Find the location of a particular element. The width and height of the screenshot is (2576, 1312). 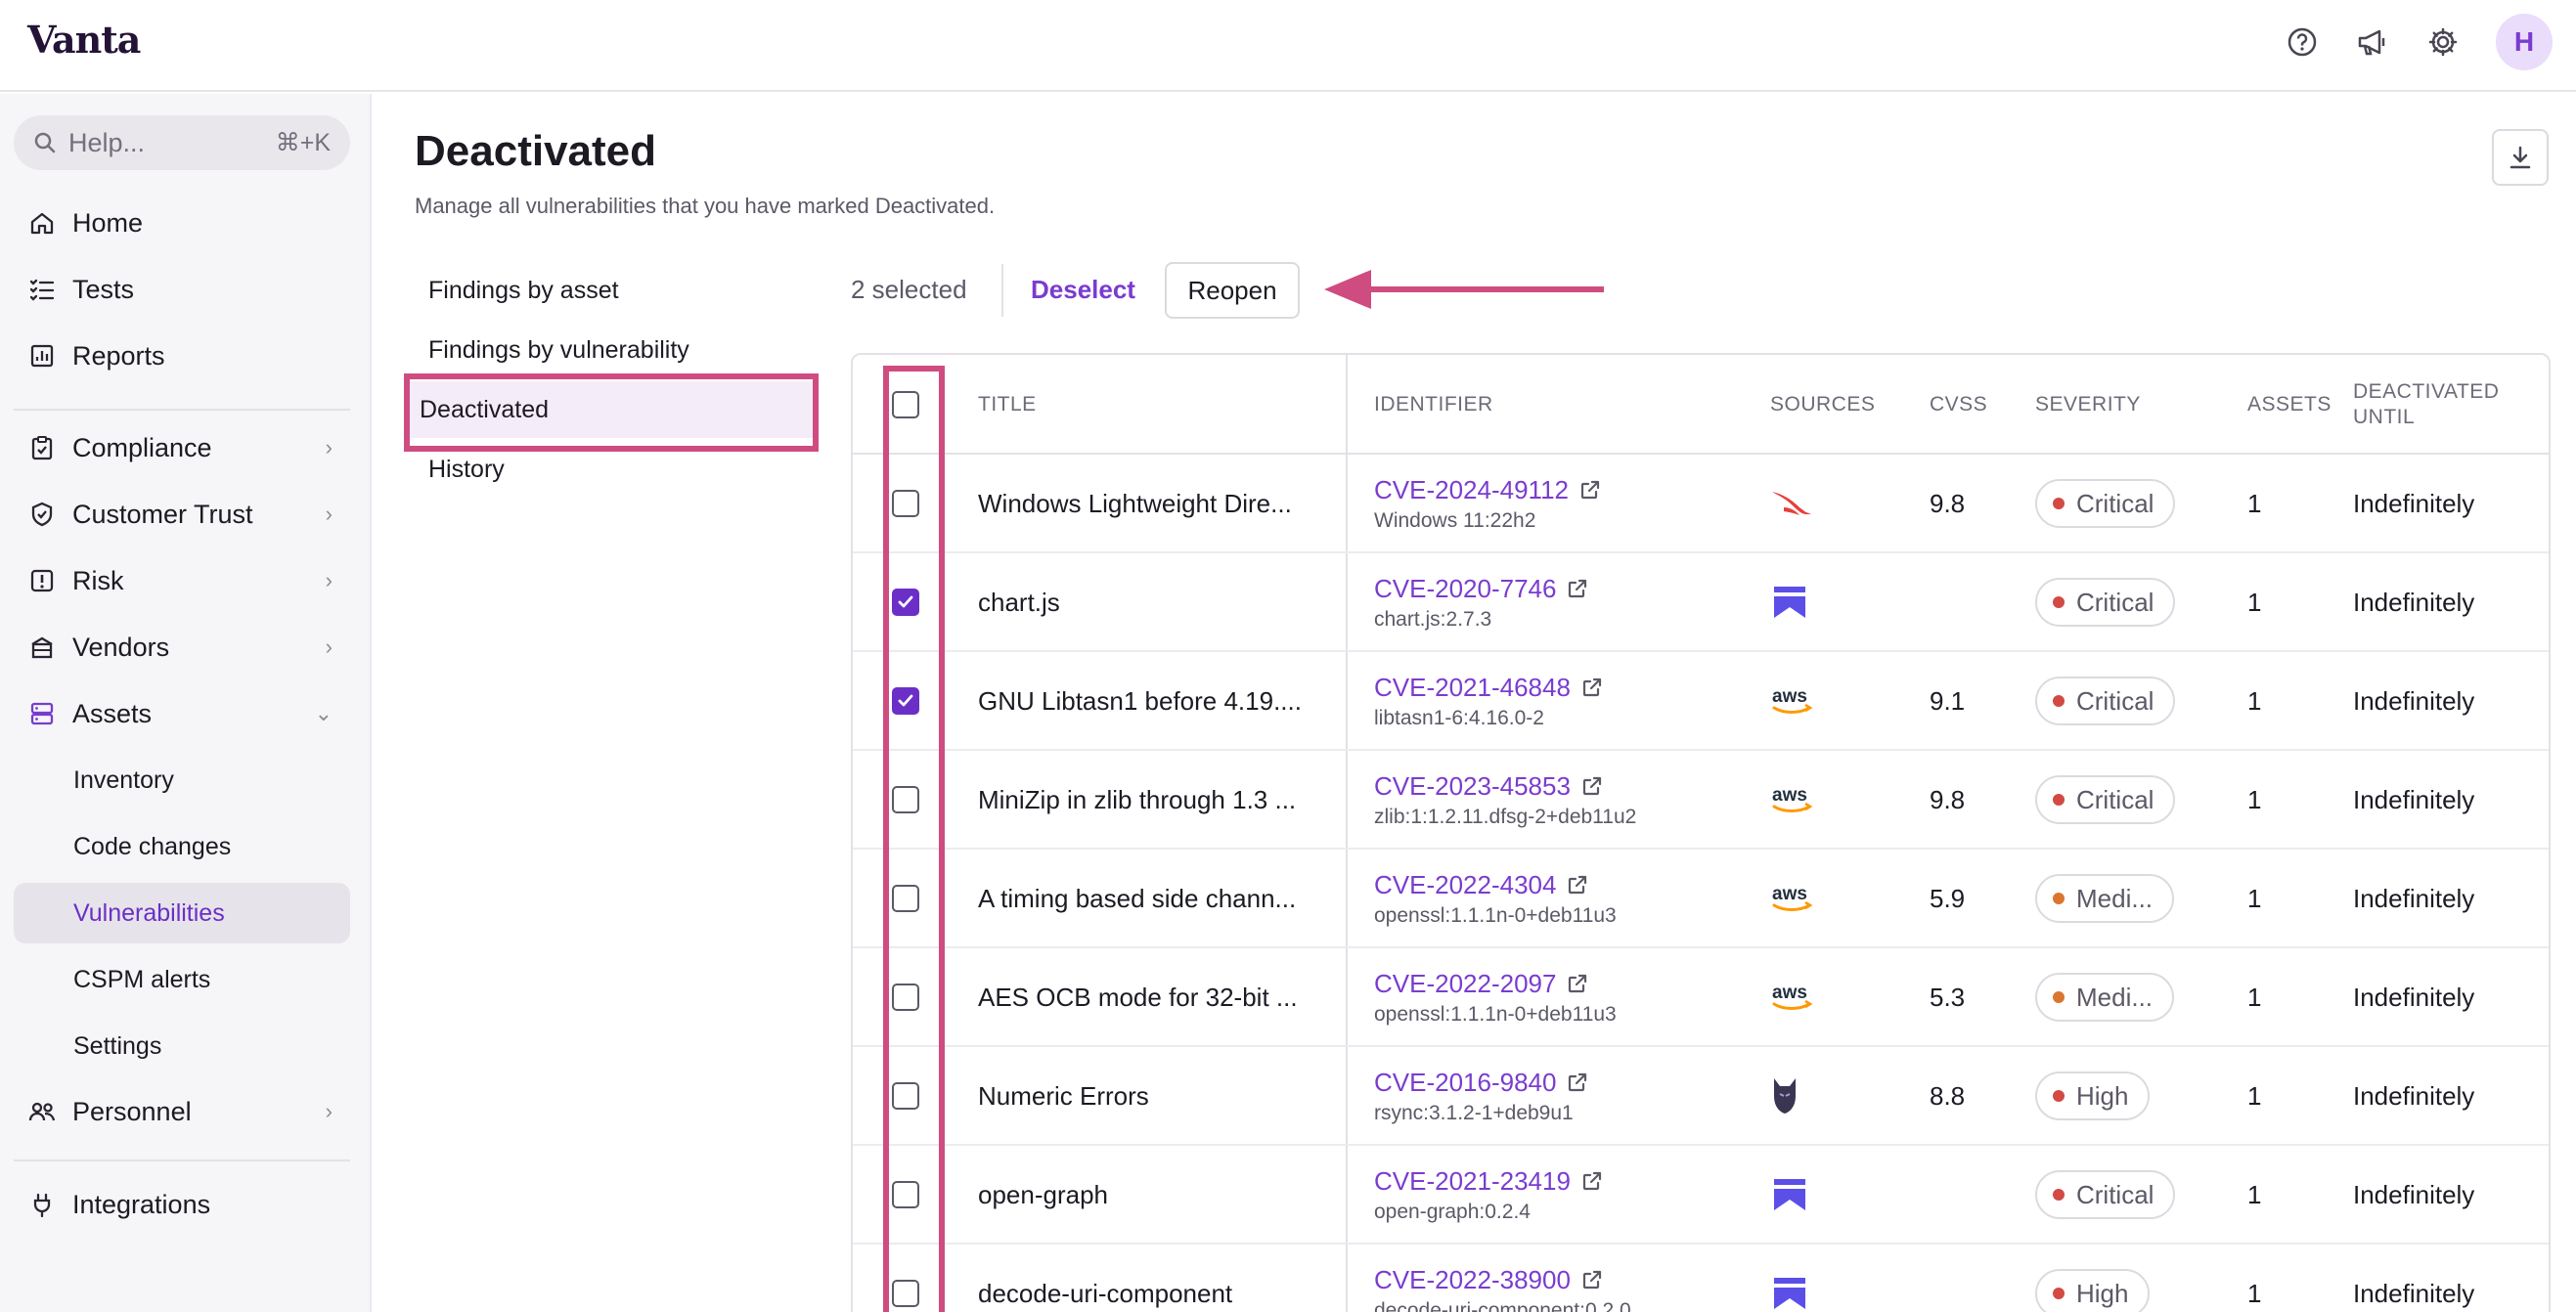

subnav-findings-by-vulnerability: Findings by vulnerability is located at coordinates (615, 350).